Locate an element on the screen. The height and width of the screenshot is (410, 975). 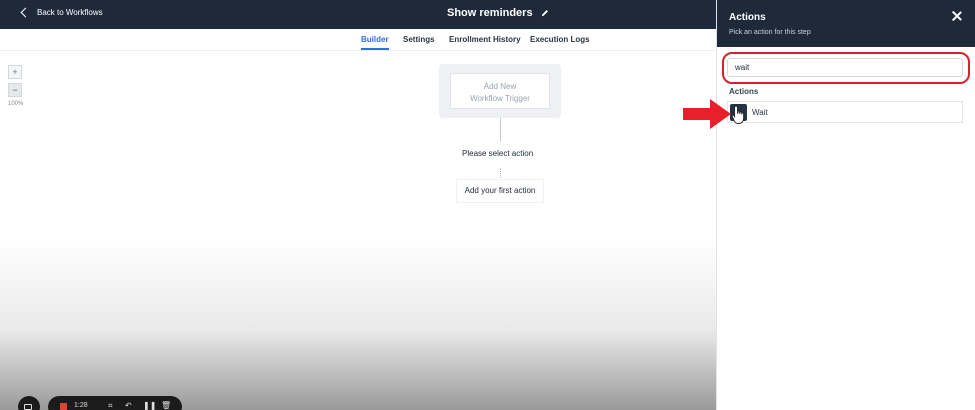
add-workflow-trigger-button: Add New Workflow Trigger is located at coordinates (500, 91).